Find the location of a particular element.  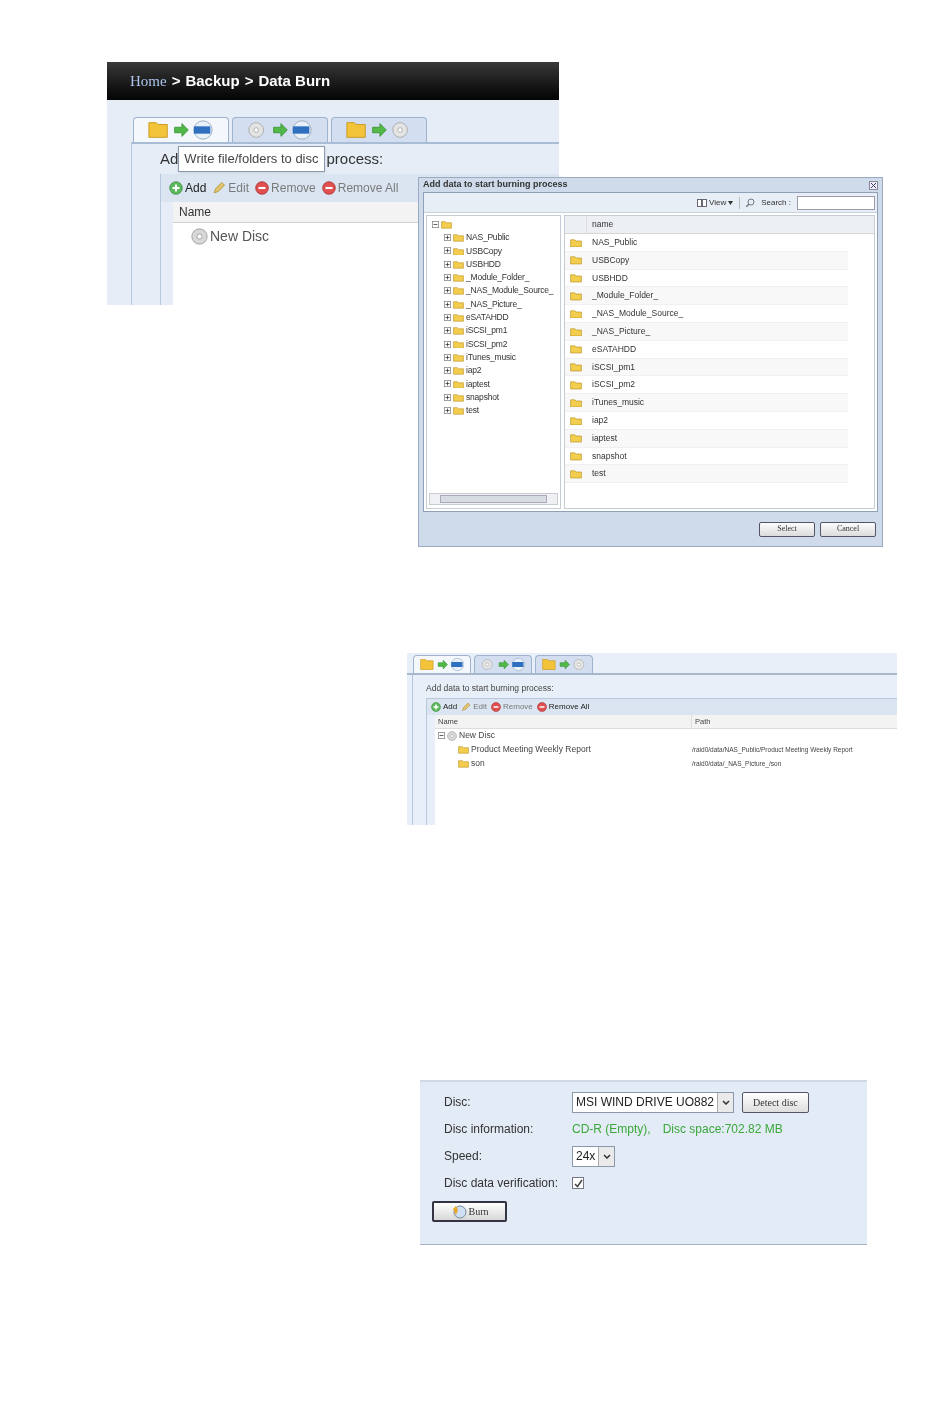

tree-item: USBHDD is located at coordinates (483, 264).